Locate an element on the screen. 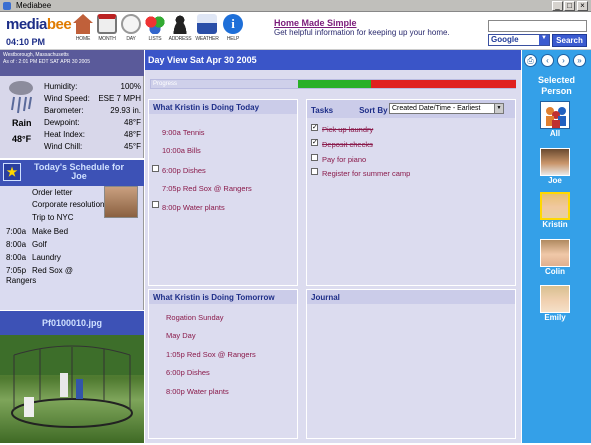  weather-row: Dewpoint: 48°F is located at coordinates (92, 122).